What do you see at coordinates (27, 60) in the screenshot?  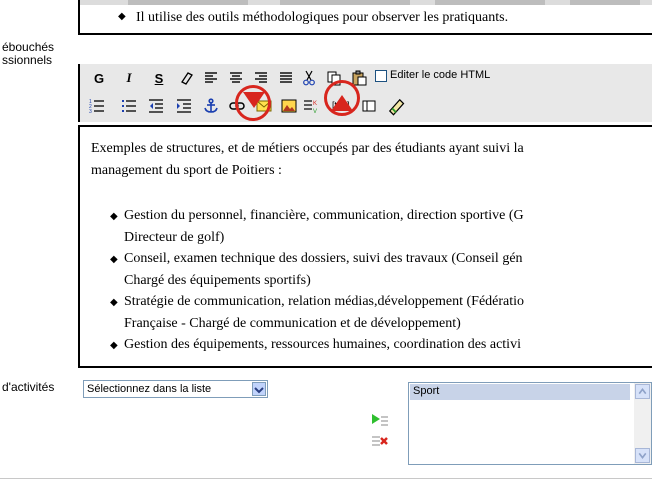 I see `label-professionnels: ssionnels` at bounding box center [27, 60].